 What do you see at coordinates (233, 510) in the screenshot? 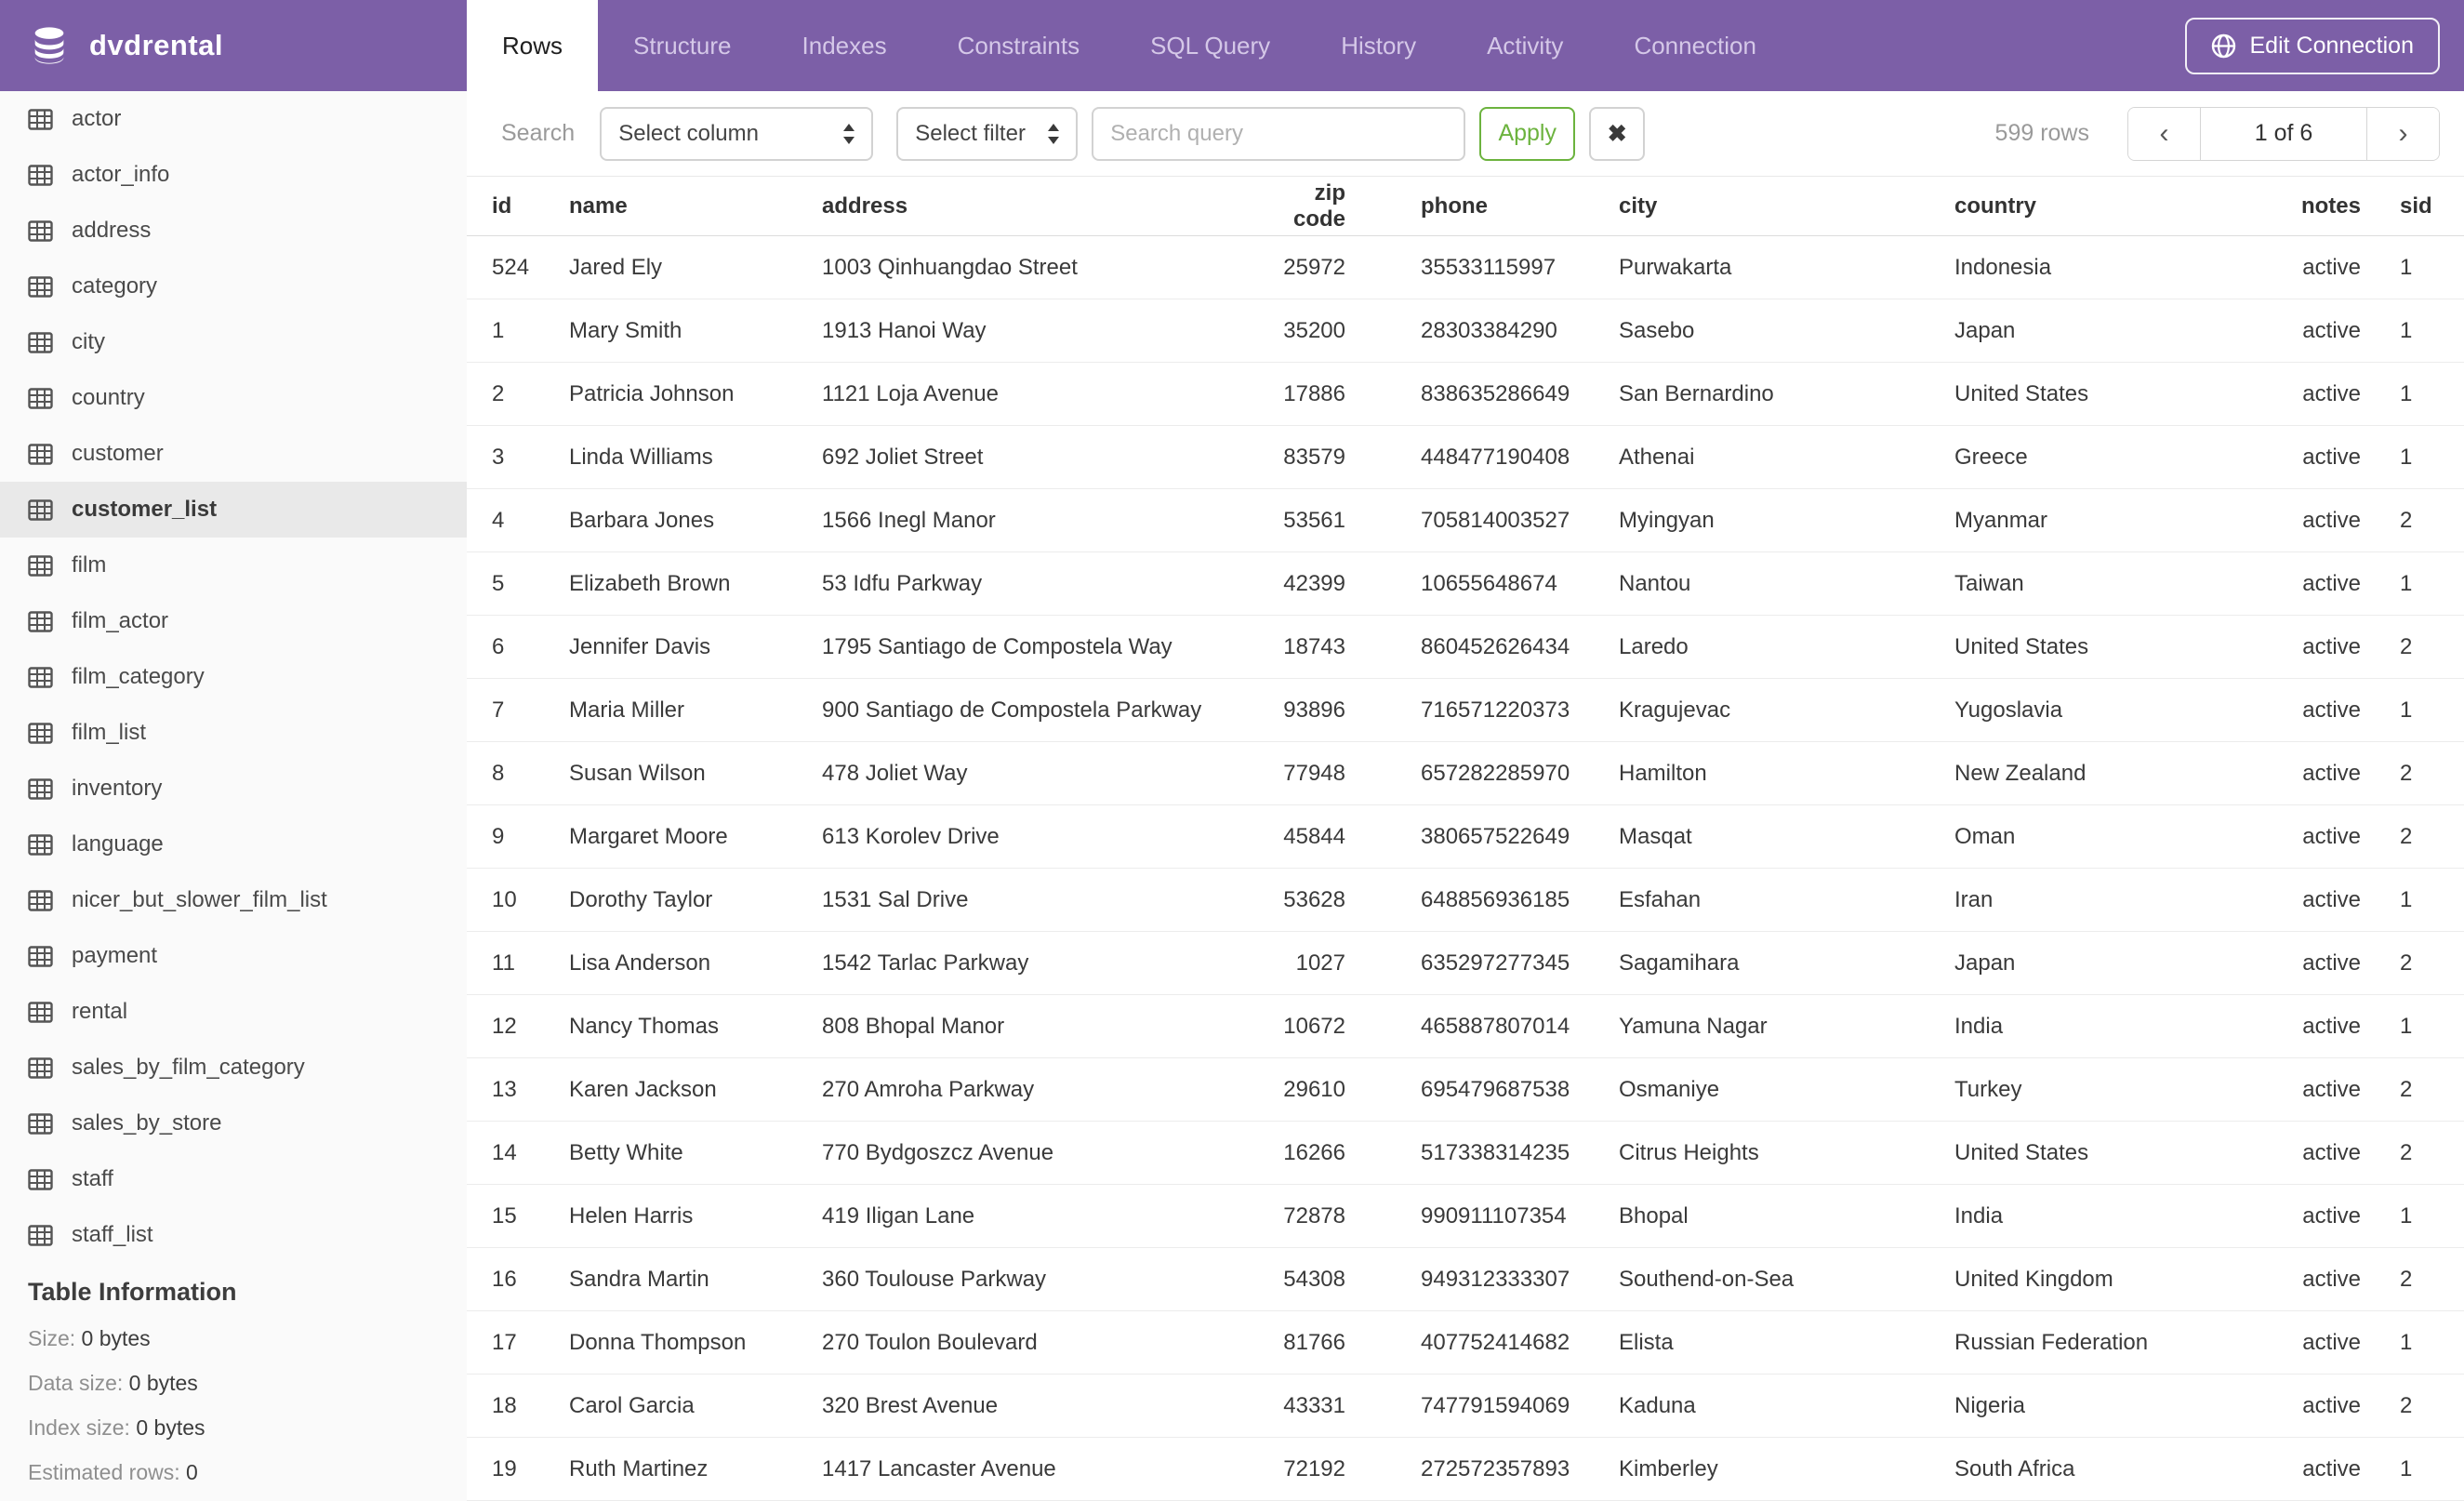
I see `sidebar-item-customer-list: customer_list` at bounding box center [233, 510].